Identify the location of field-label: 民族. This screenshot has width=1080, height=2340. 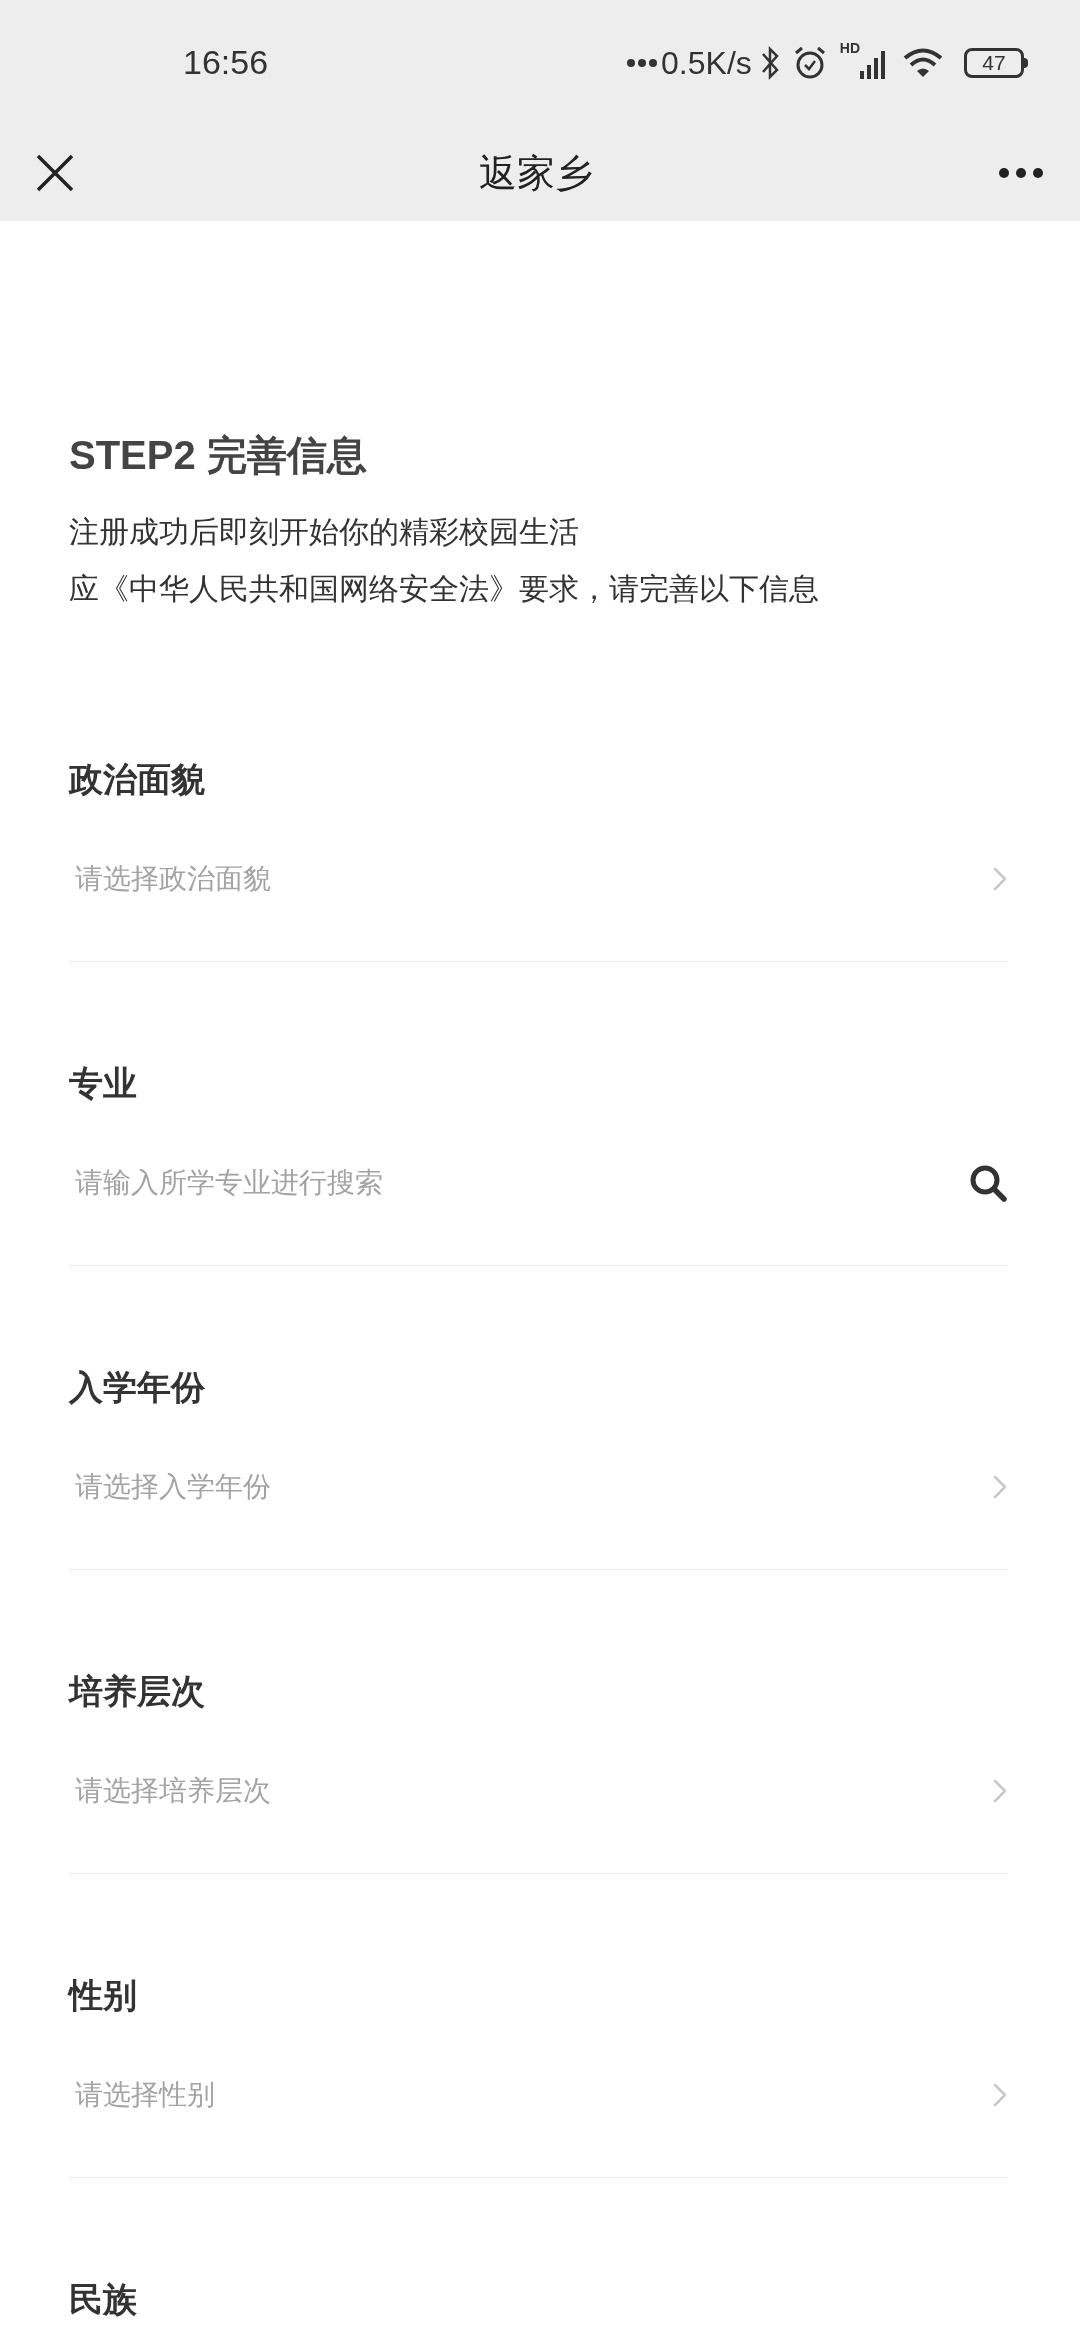
(103, 2299).